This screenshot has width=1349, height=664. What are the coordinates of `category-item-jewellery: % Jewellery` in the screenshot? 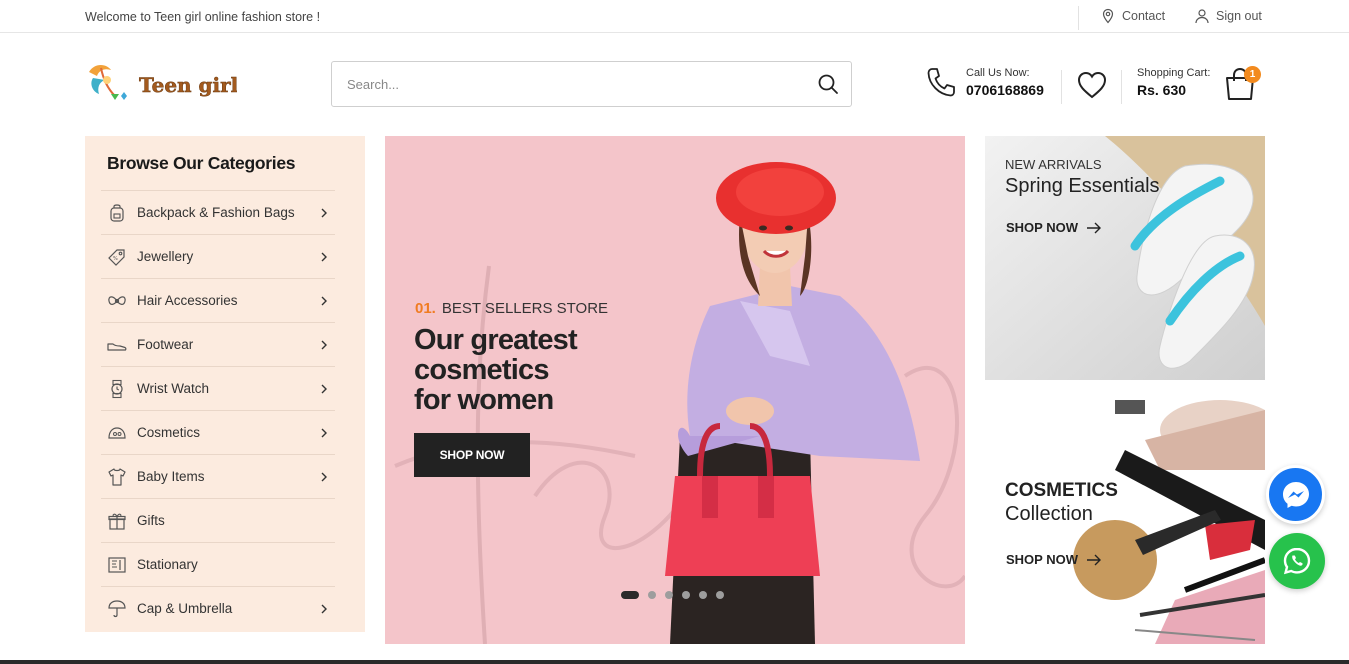 It's located at (218, 256).